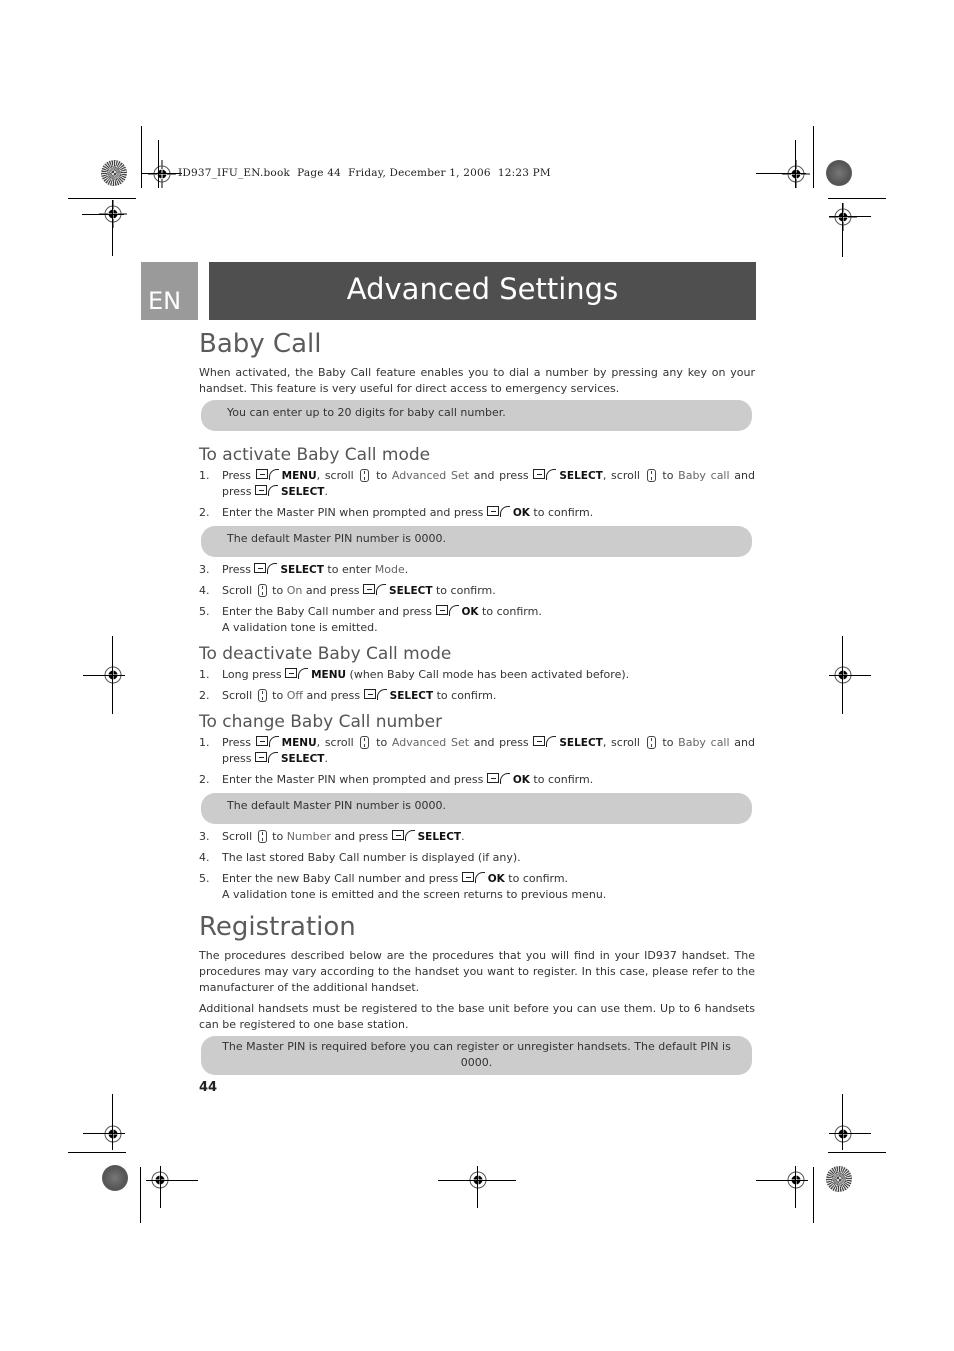 This screenshot has width=954, height=1351. I want to click on step-result: A validation tone is emitted., so click(300, 627).